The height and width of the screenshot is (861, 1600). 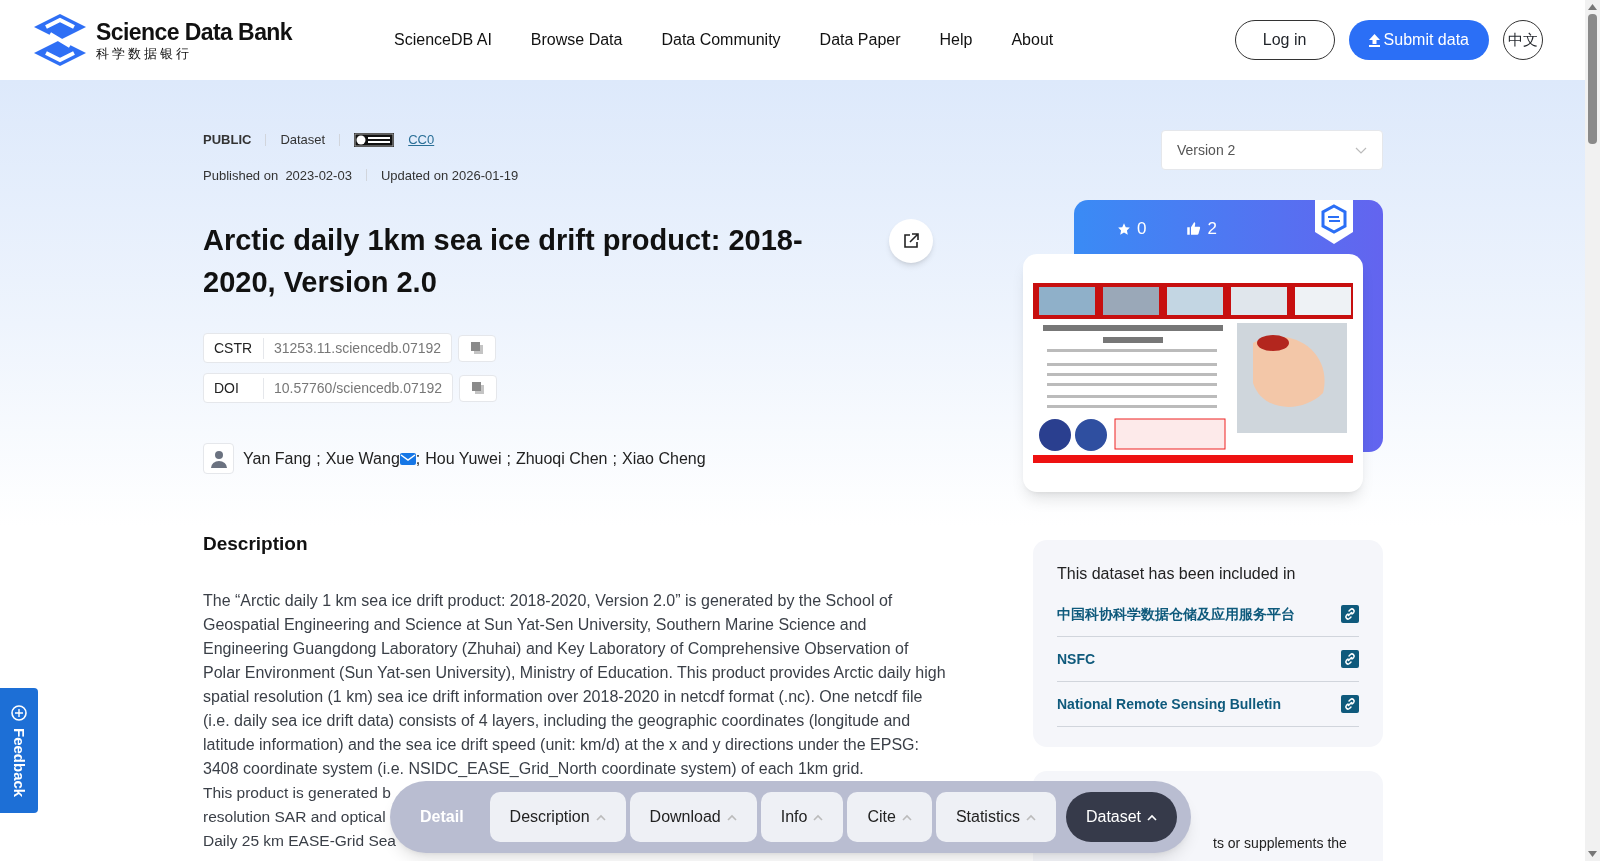 What do you see at coordinates (1592, 79) in the screenshot?
I see `scrollbar-thumb` at bounding box center [1592, 79].